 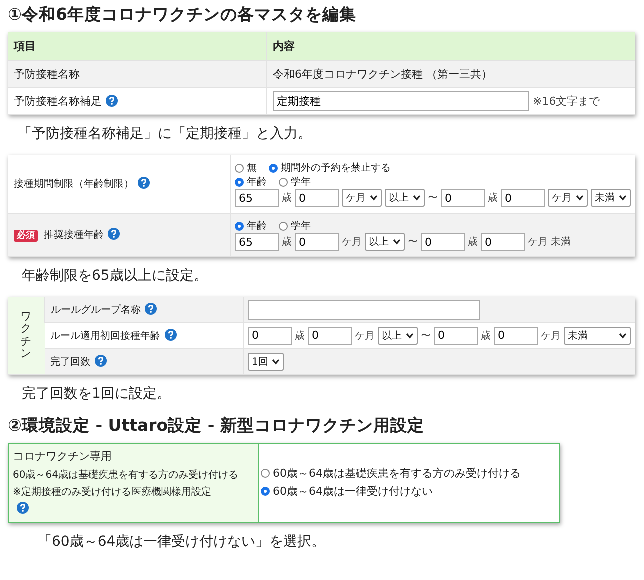 What do you see at coordinates (112, 493) in the screenshot?
I see `setting-description: ※定期接種のみ受け付ける医療機関様用設定` at bounding box center [112, 493].